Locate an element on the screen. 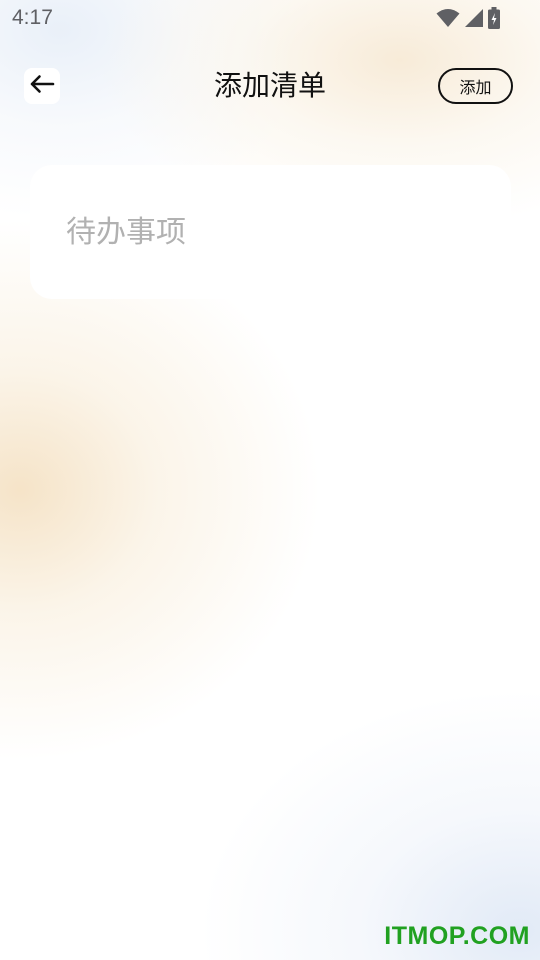 The width and height of the screenshot is (540, 960). arrow-left-icon is located at coordinates (42, 86).